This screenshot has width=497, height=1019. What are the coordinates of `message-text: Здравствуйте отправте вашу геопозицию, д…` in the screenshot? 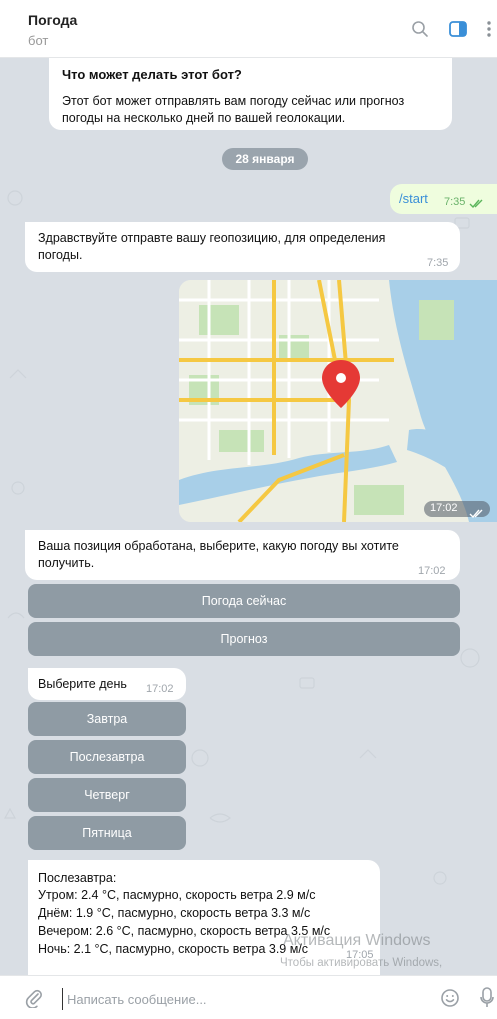 It's located at (212, 246).